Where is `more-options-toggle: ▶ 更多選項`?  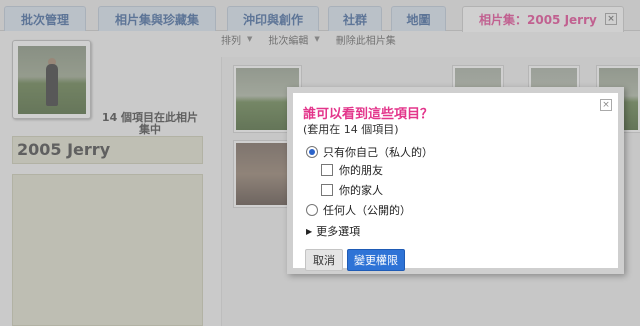
more-options-toggle: ▶ 更多選項 is located at coordinates (333, 231).